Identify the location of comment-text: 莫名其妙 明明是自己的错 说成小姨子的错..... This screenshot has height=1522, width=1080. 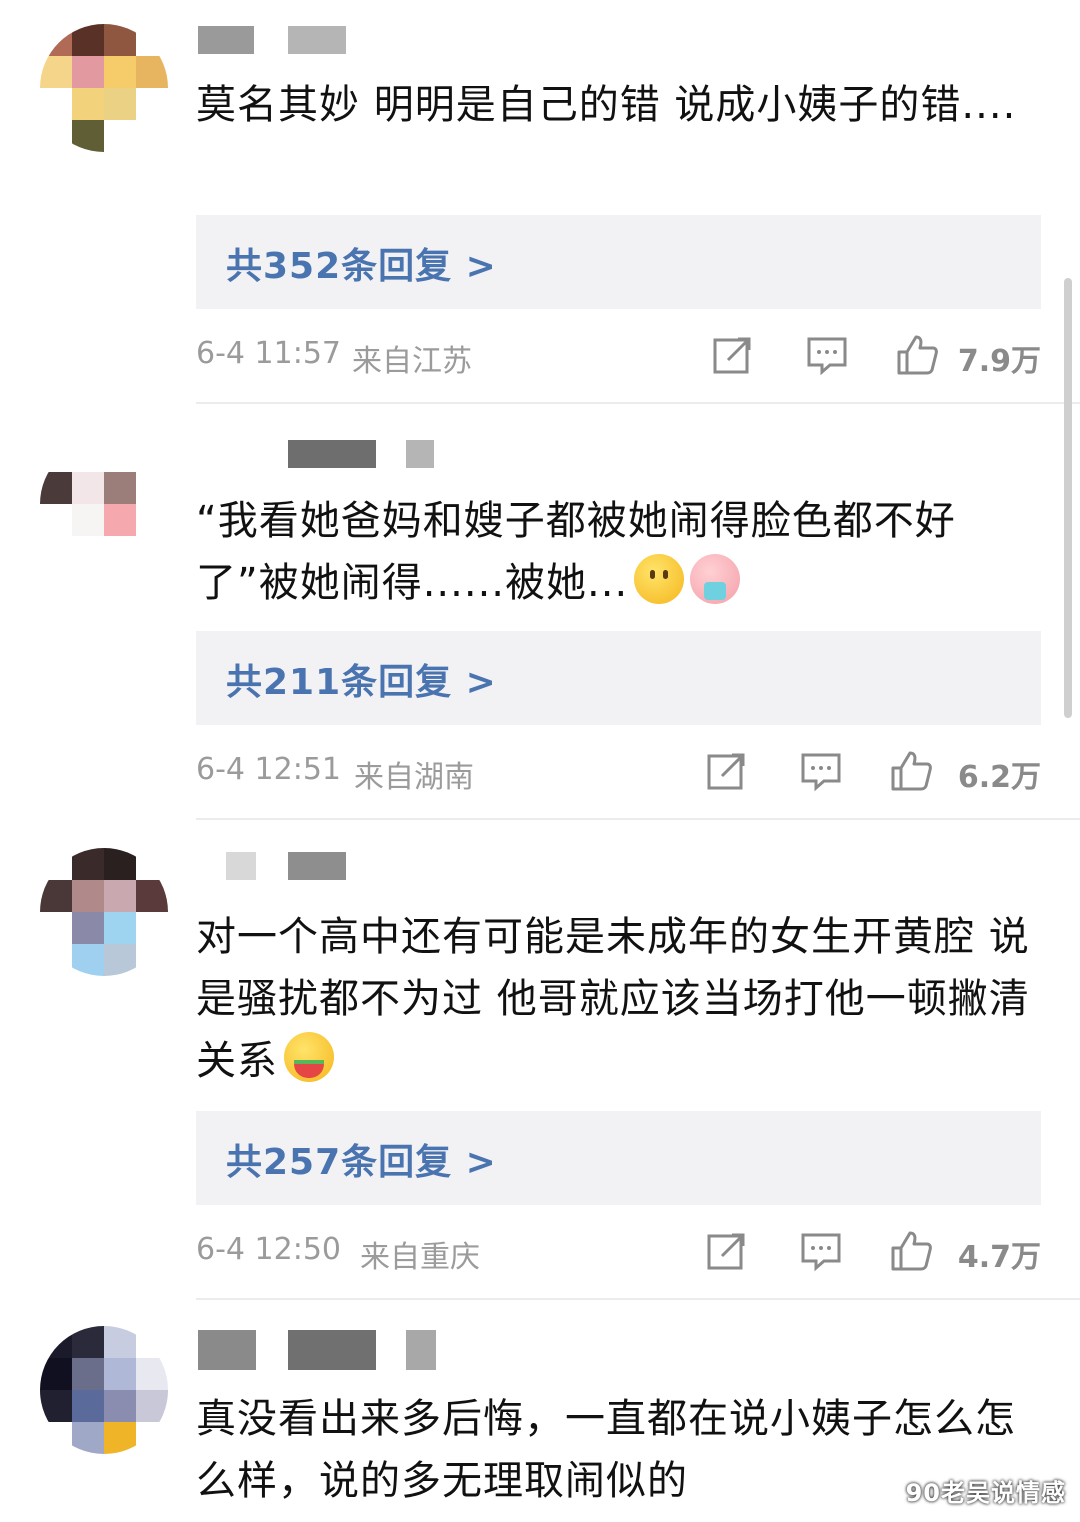
(606, 105).